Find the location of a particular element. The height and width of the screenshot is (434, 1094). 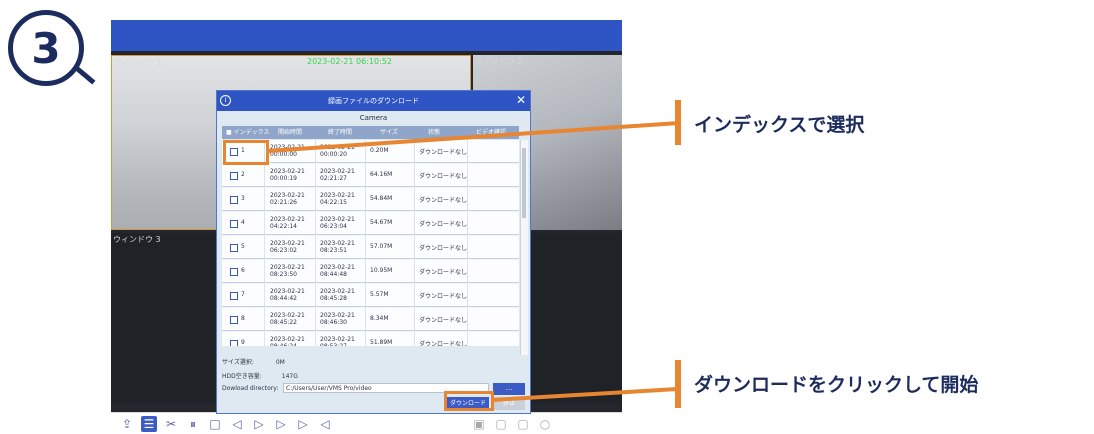

row-index: 5 is located at coordinates (243, 246).